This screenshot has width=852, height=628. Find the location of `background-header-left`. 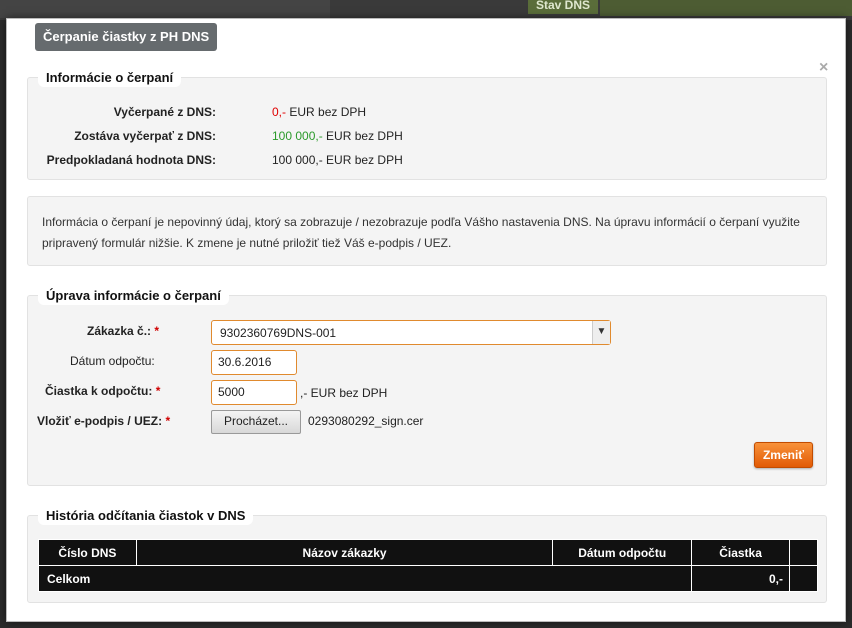

background-header-left is located at coordinates (165, 9).